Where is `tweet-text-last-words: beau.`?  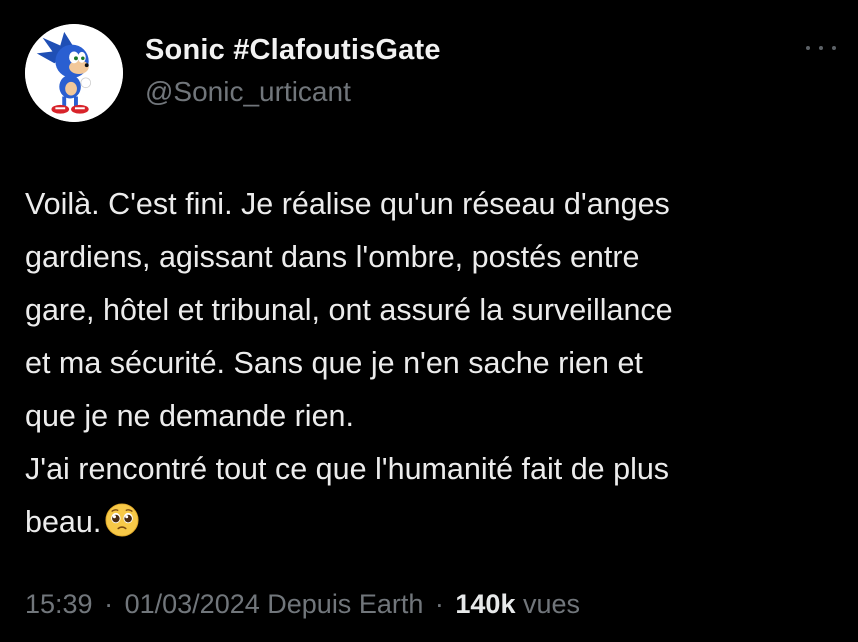
tweet-text-last-words: beau. is located at coordinates (63, 522).